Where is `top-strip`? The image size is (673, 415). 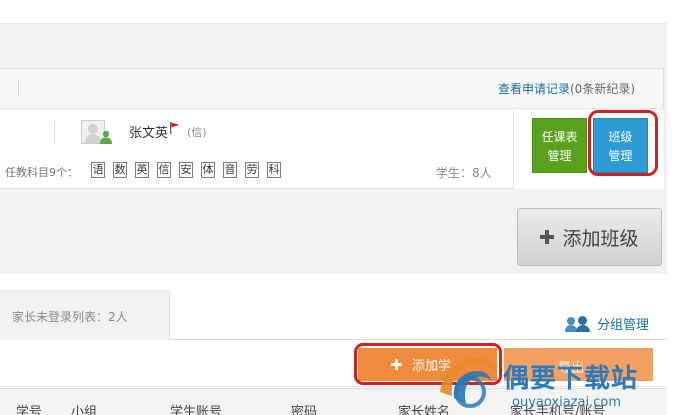
top-strip is located at coordinates (333, 12).